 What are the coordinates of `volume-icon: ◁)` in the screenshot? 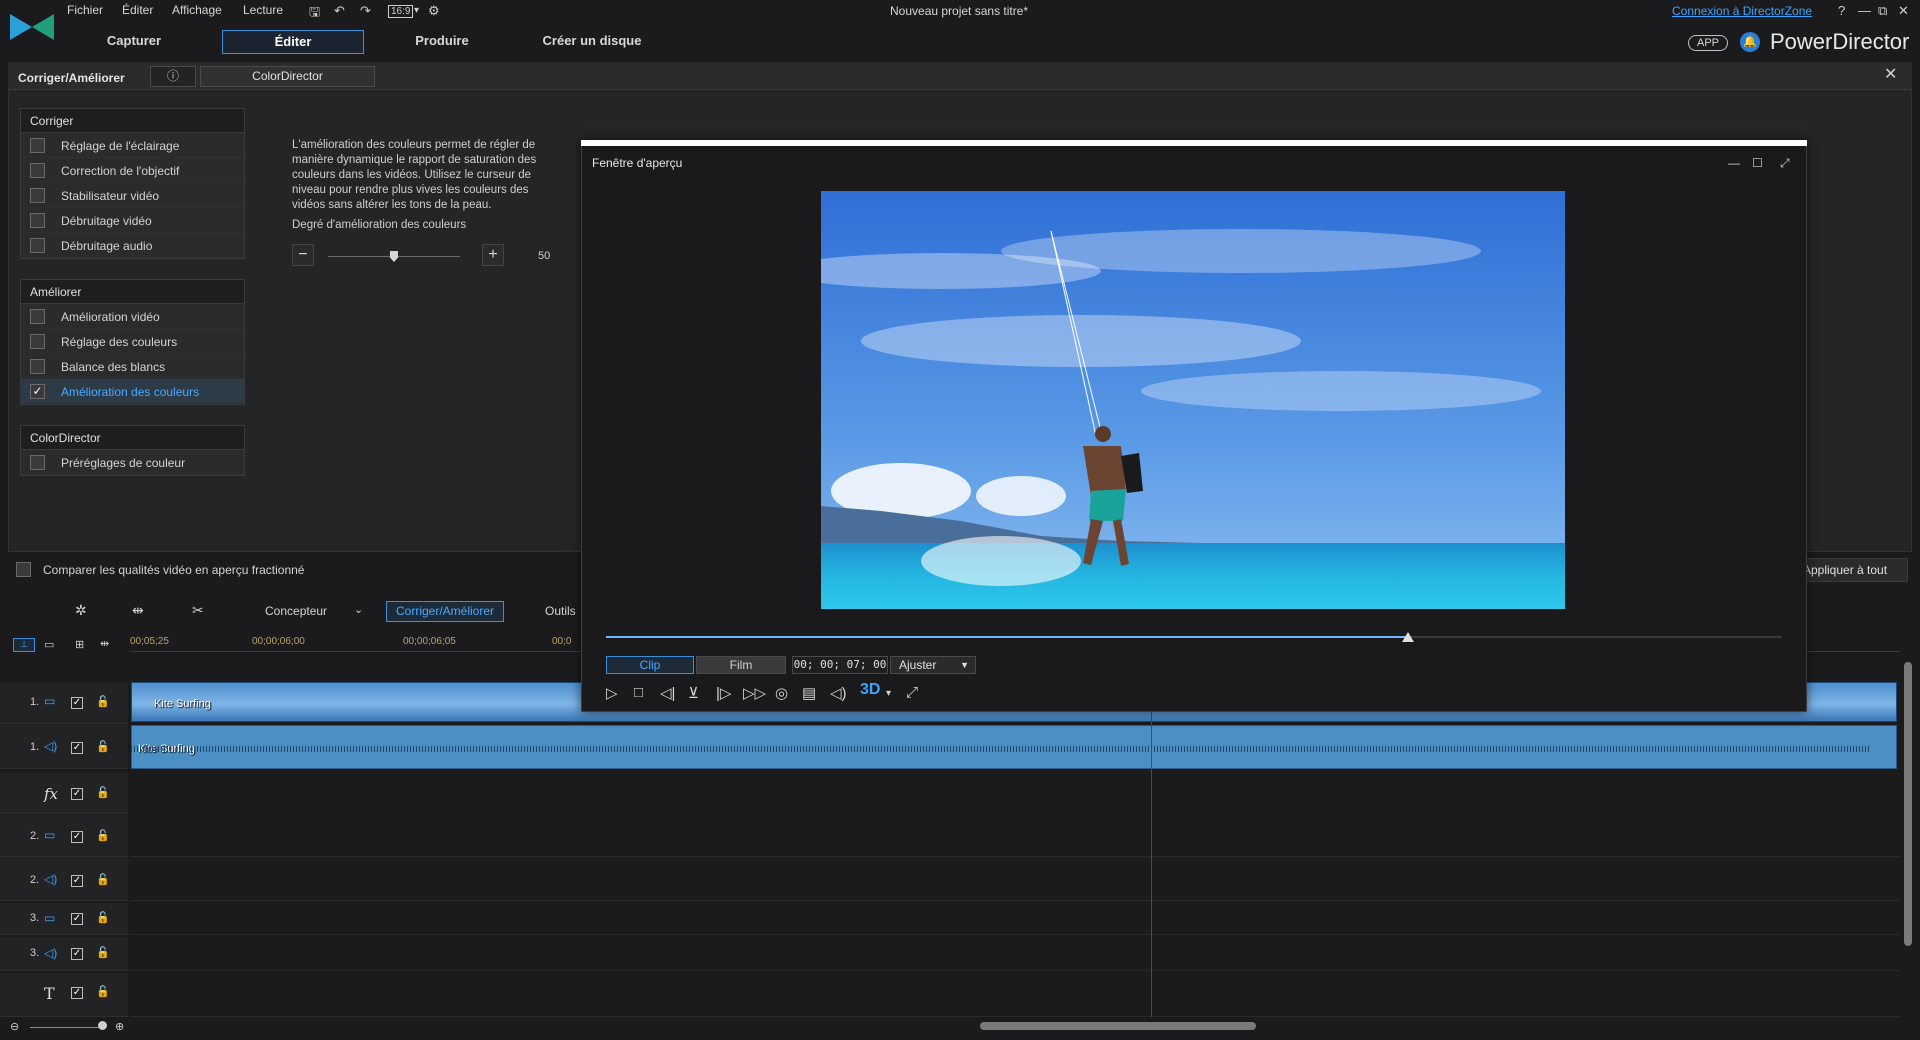 It's located at (838, 693).